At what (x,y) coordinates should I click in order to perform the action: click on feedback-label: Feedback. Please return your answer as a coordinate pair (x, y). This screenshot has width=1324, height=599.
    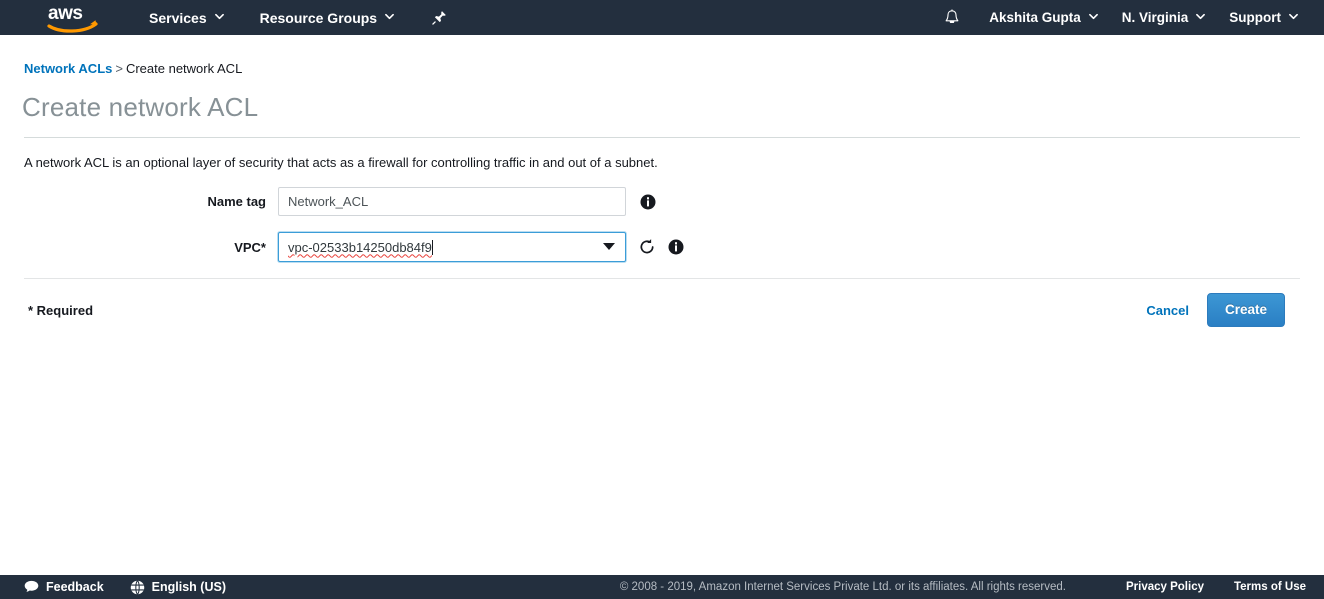
    Looking at the image, I should click on (75, 587).